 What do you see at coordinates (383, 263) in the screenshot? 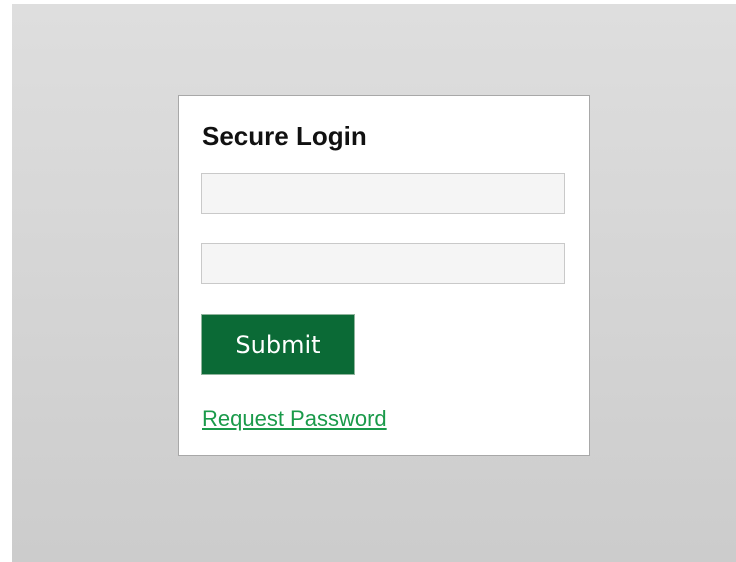
I see `password-input` at bounding box center [383, 263].